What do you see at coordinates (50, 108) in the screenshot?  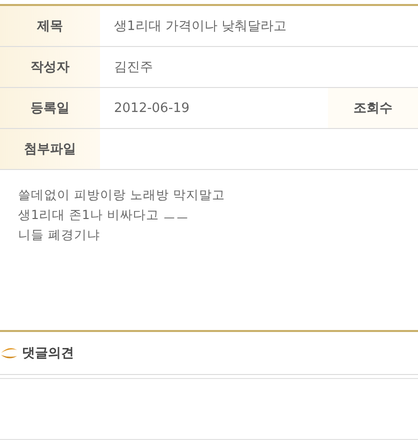 I see `field-label: 등록일` at bounding box center [50, 108].